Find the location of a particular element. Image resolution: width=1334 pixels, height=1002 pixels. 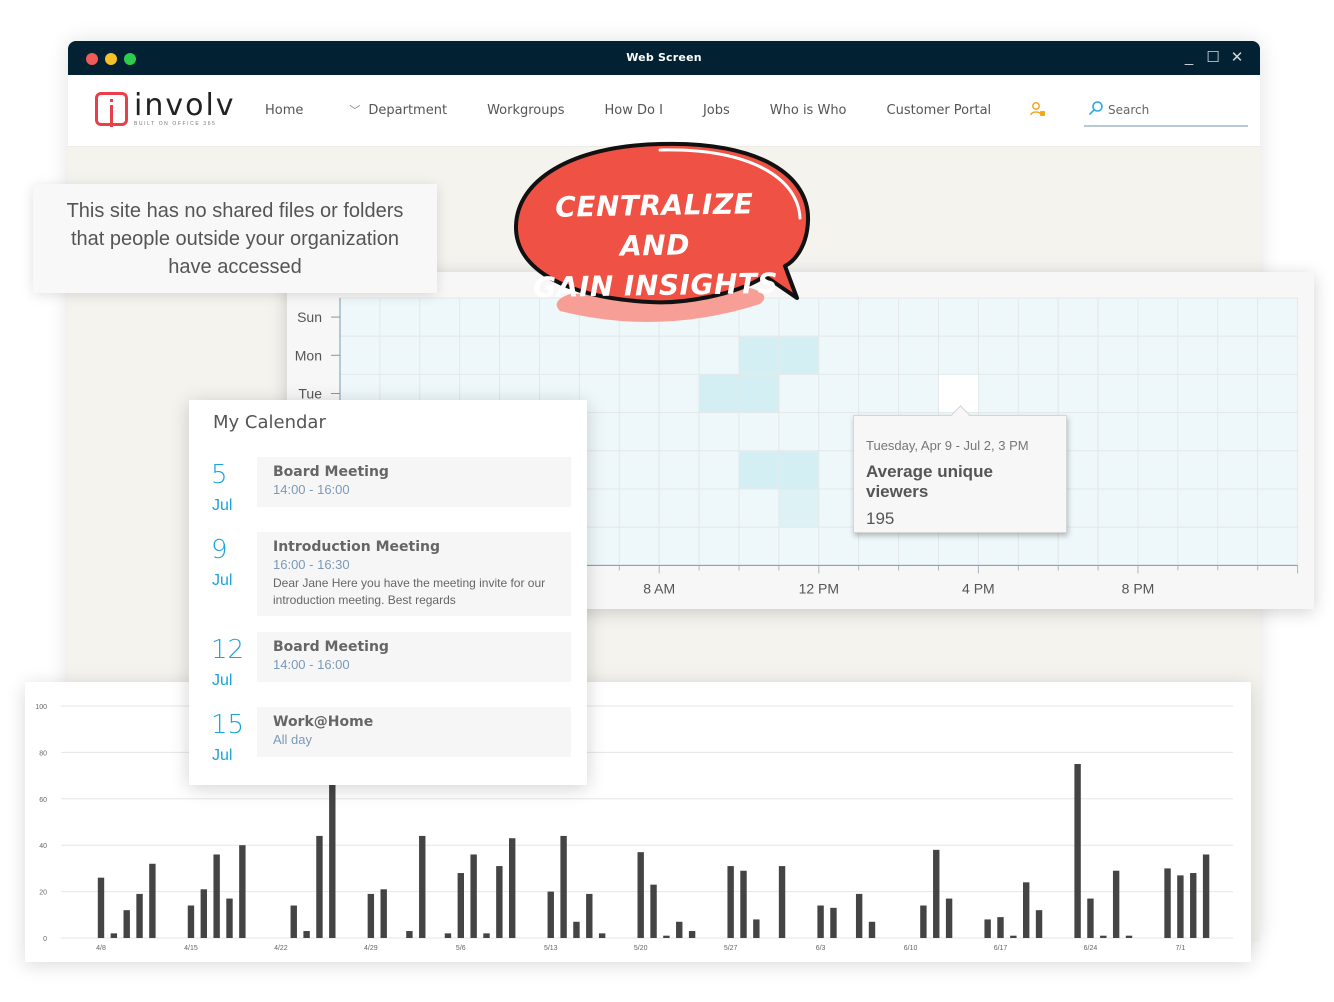

nav-department: ﹀ Department is located at coordinates (398, 110).